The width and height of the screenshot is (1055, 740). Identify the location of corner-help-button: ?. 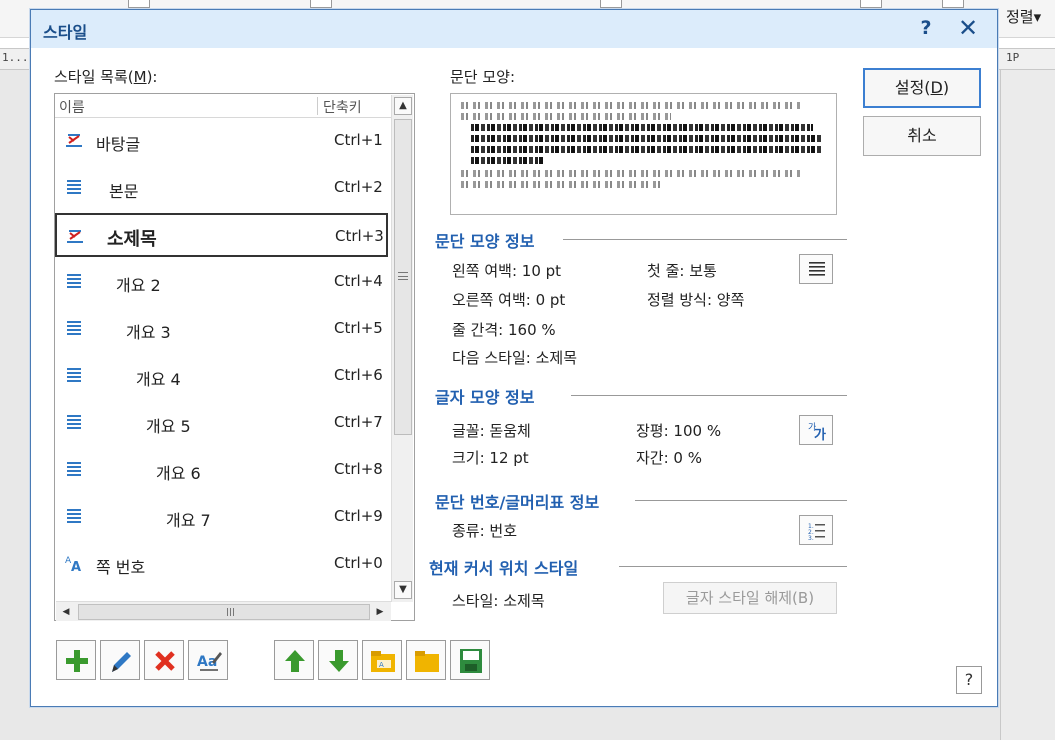
(969, 680).